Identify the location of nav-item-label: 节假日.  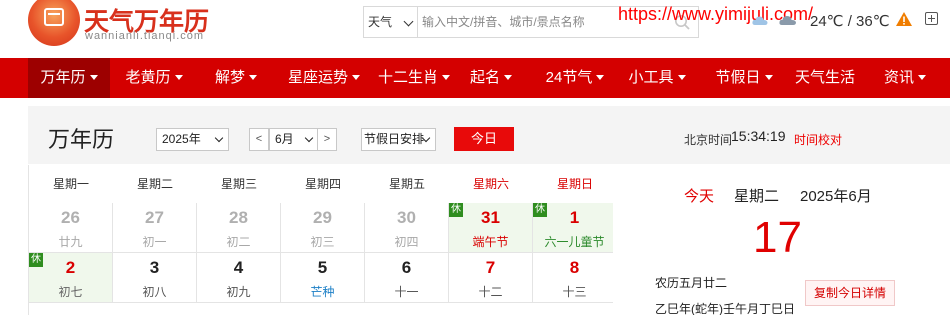
(738, 77).